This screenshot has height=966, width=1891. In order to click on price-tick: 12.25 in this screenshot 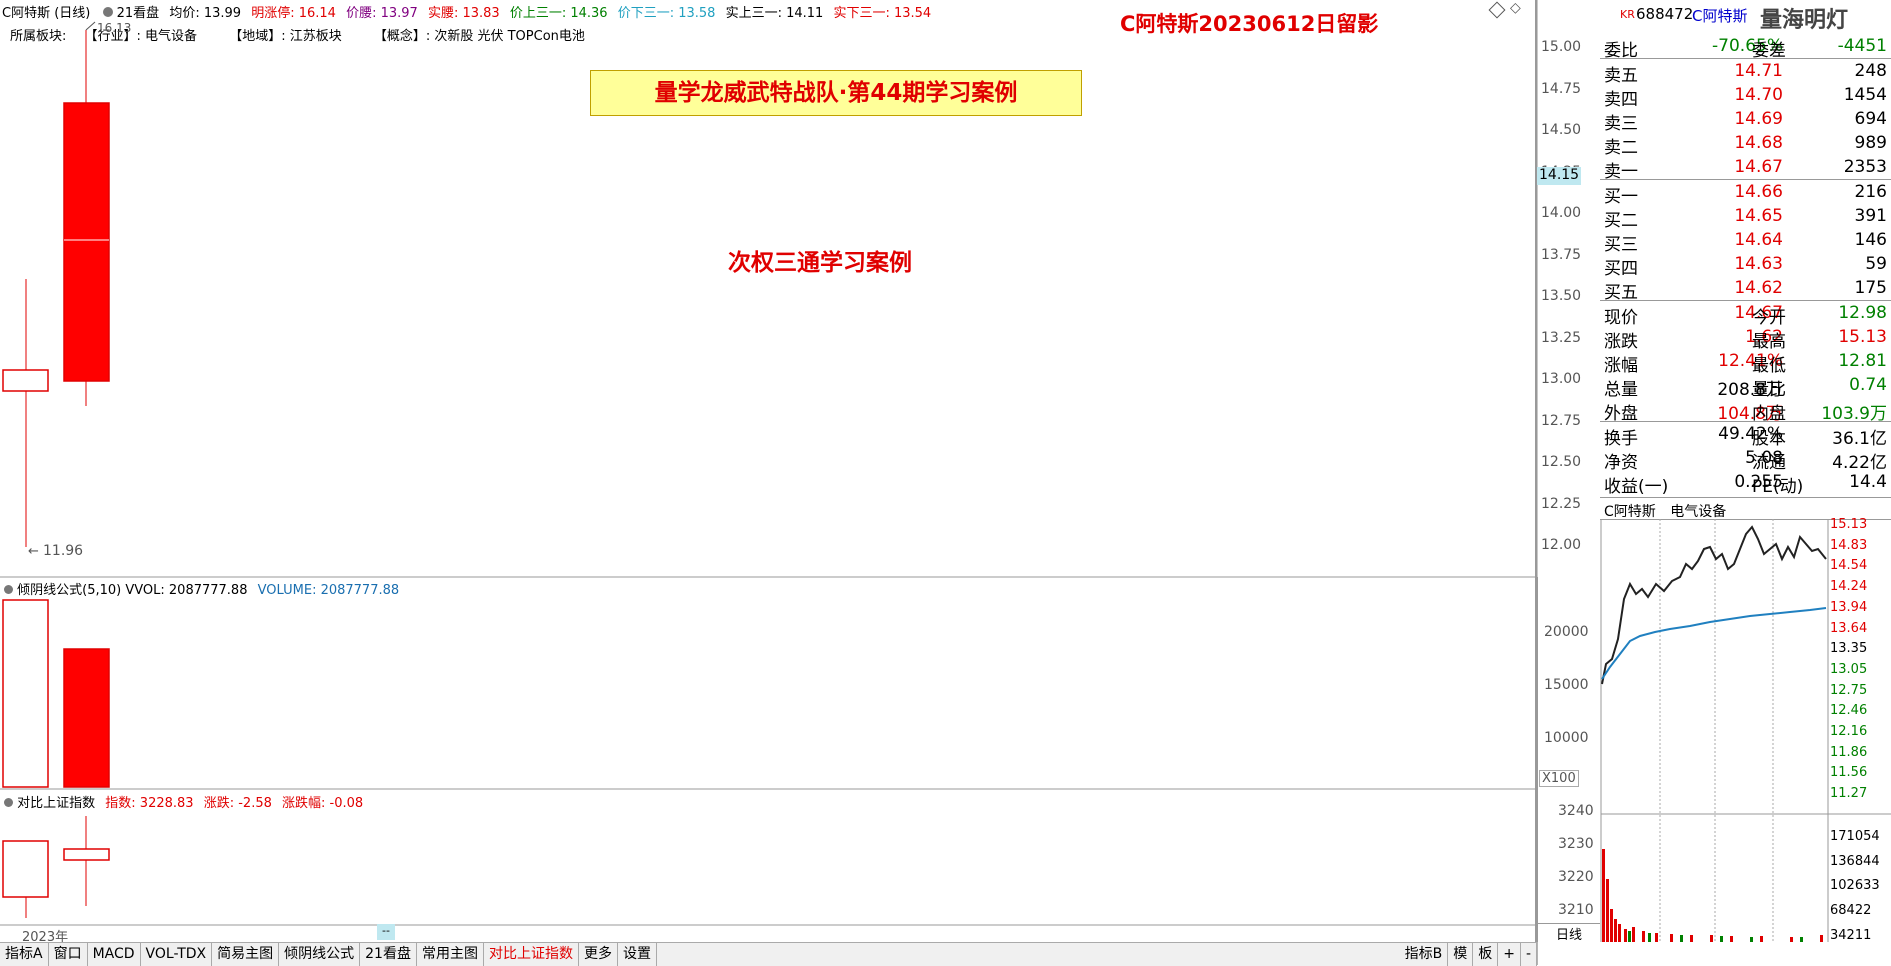, I will do `click(1561, 503)`.